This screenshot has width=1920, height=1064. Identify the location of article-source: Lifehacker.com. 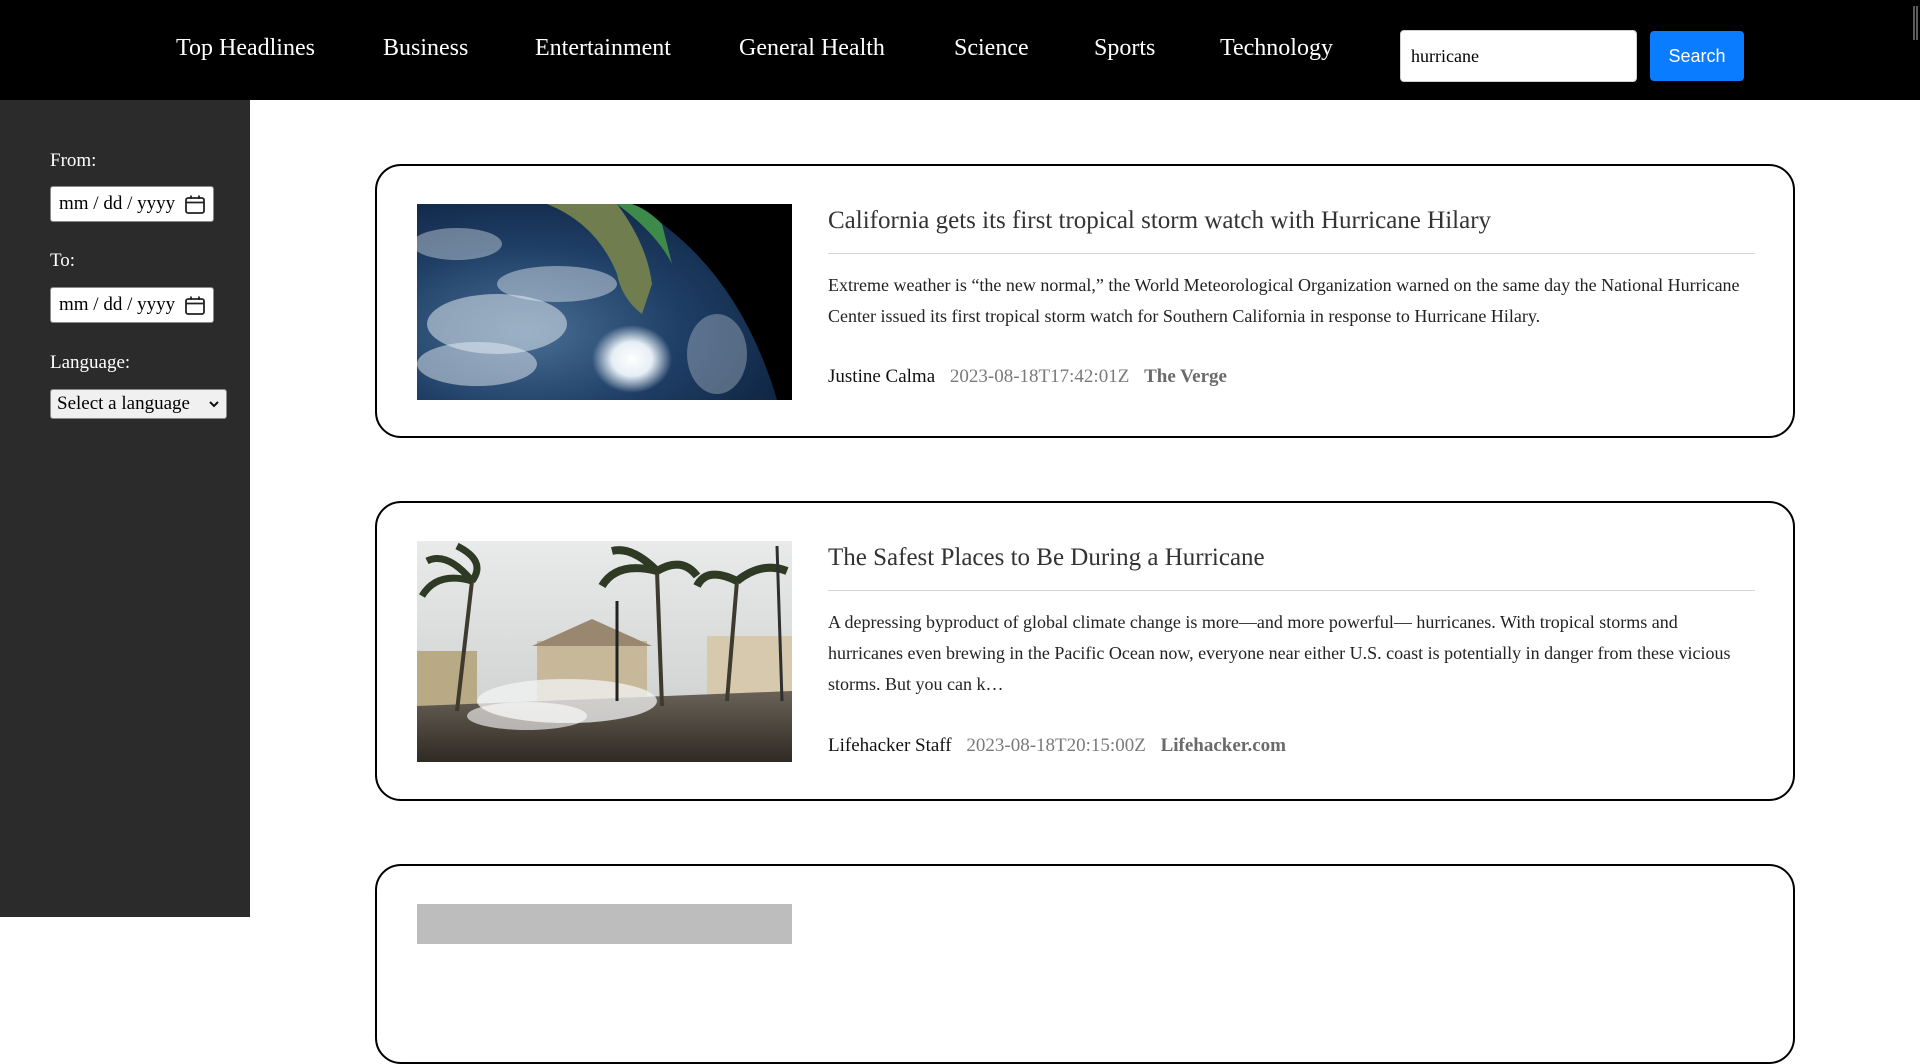
(1223, 745).